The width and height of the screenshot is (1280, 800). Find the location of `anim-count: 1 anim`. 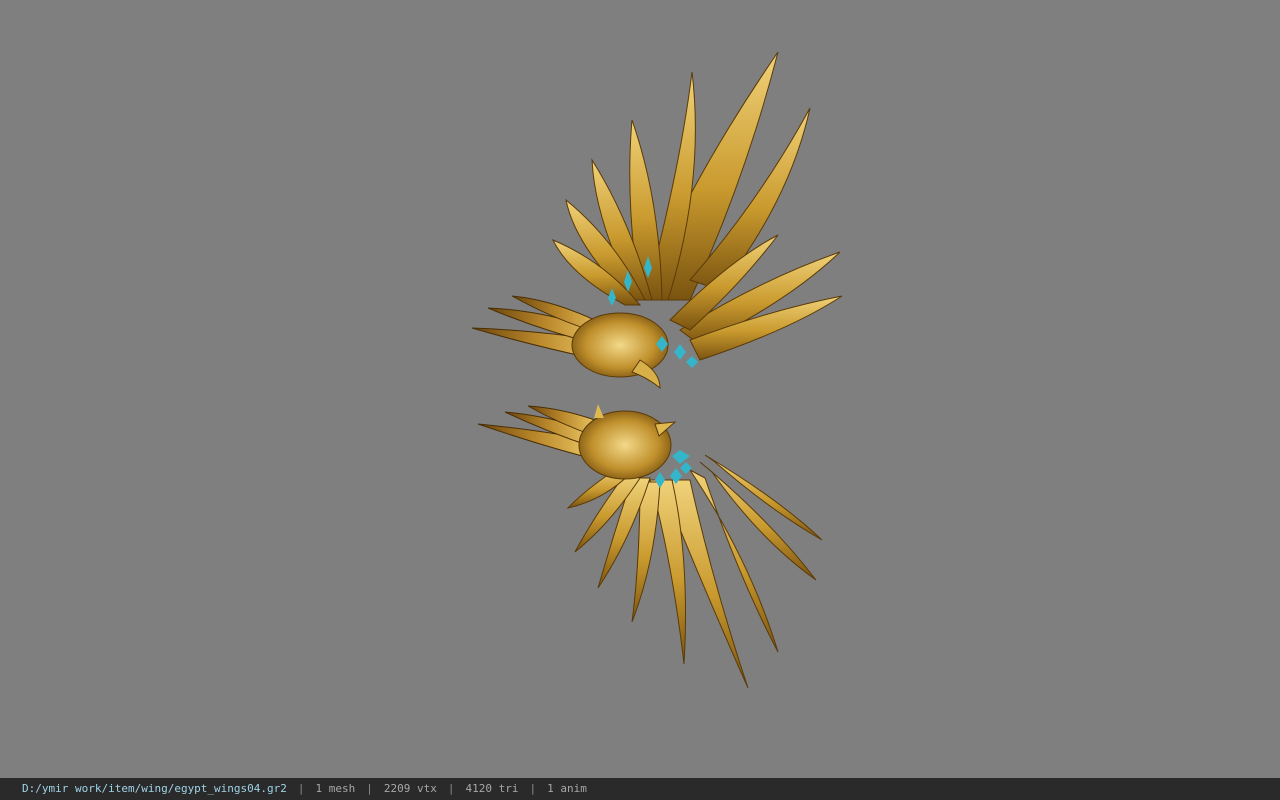

anim-count: 1 anim is located at coordinates (567, 788).